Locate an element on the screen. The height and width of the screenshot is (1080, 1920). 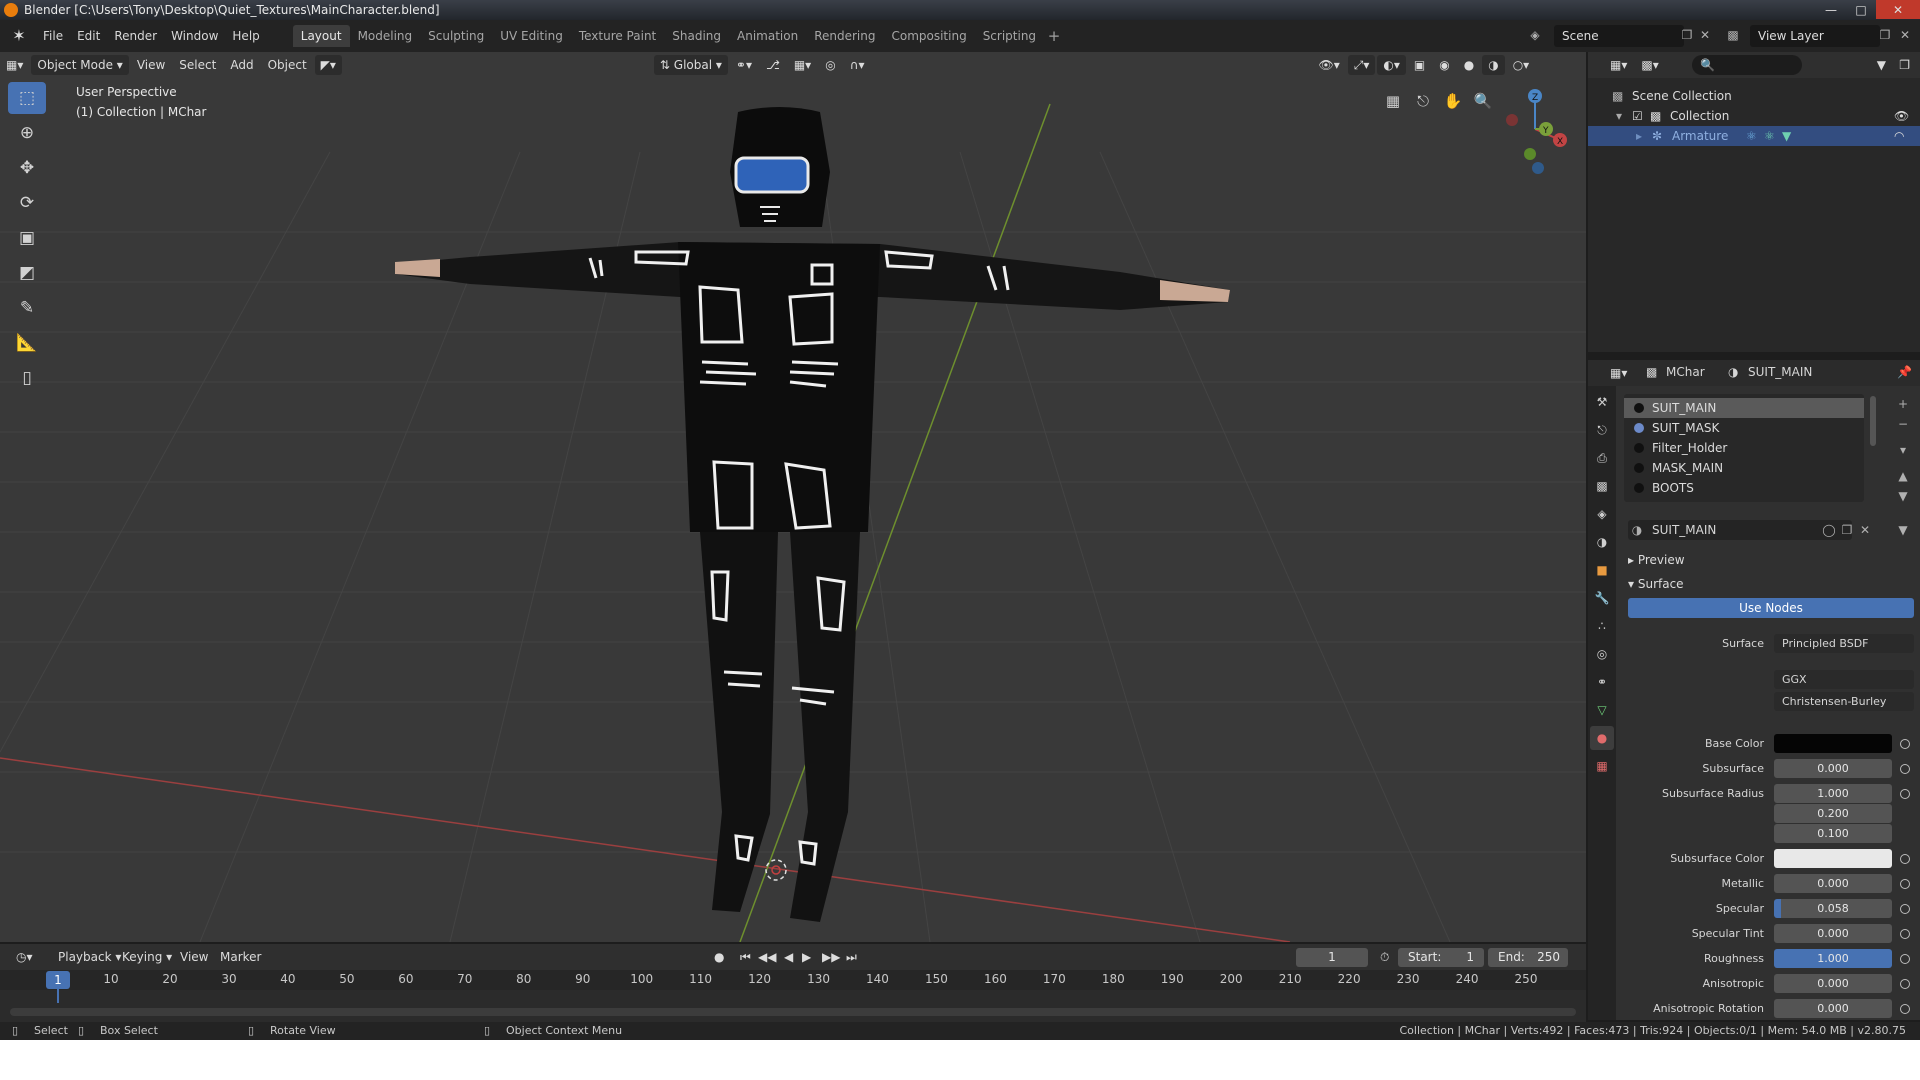
menu-help: Help is located at coordinates (245, 36).